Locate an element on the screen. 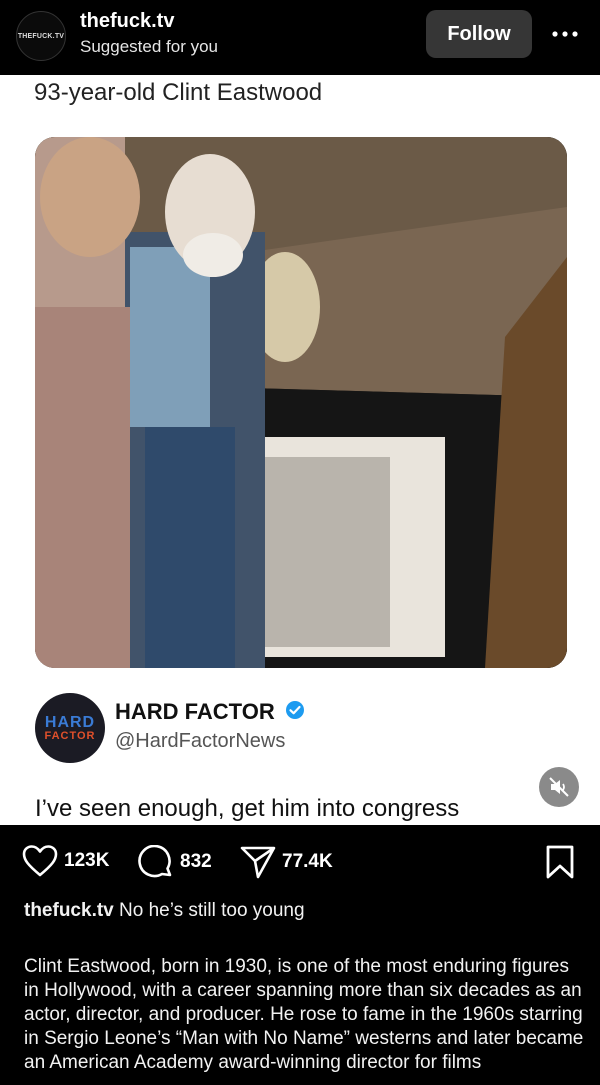  send-icon is located at coordinates (258, 862).